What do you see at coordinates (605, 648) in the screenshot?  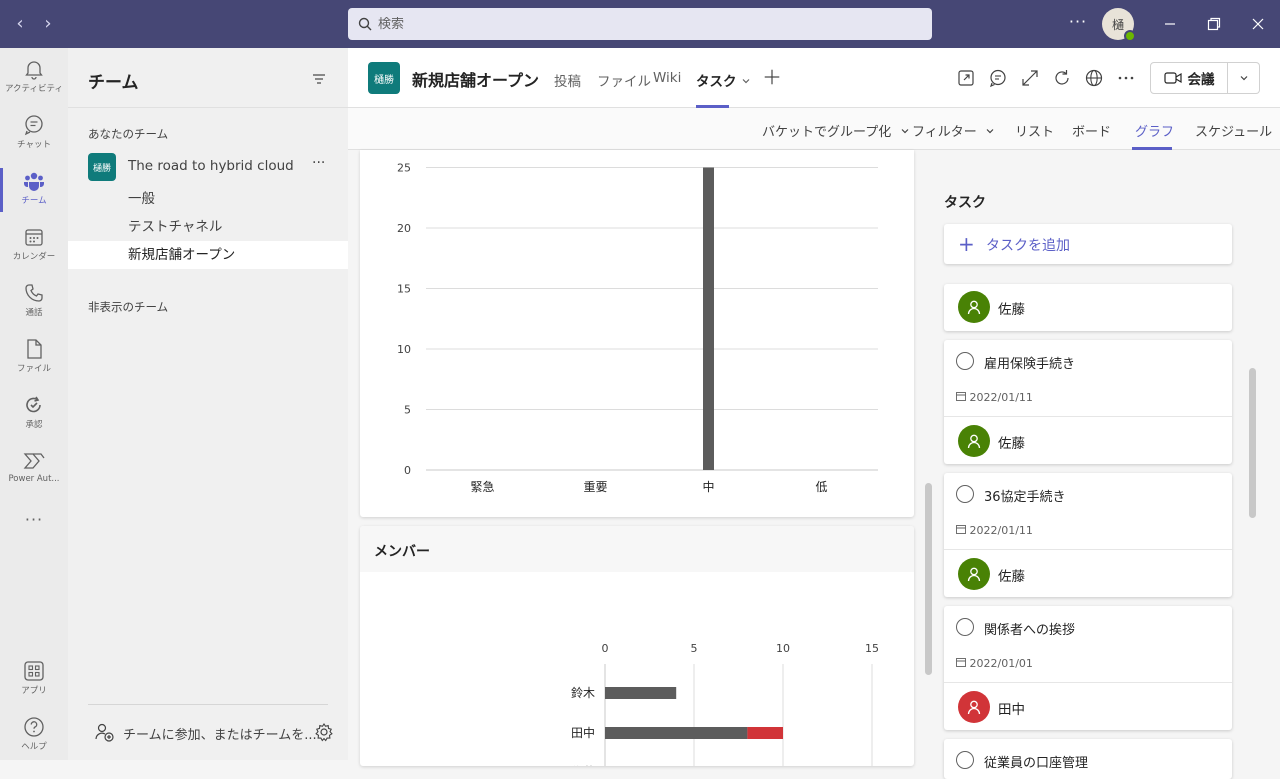 I see `x-tick-label: 0` at bounding box center [605, 648].